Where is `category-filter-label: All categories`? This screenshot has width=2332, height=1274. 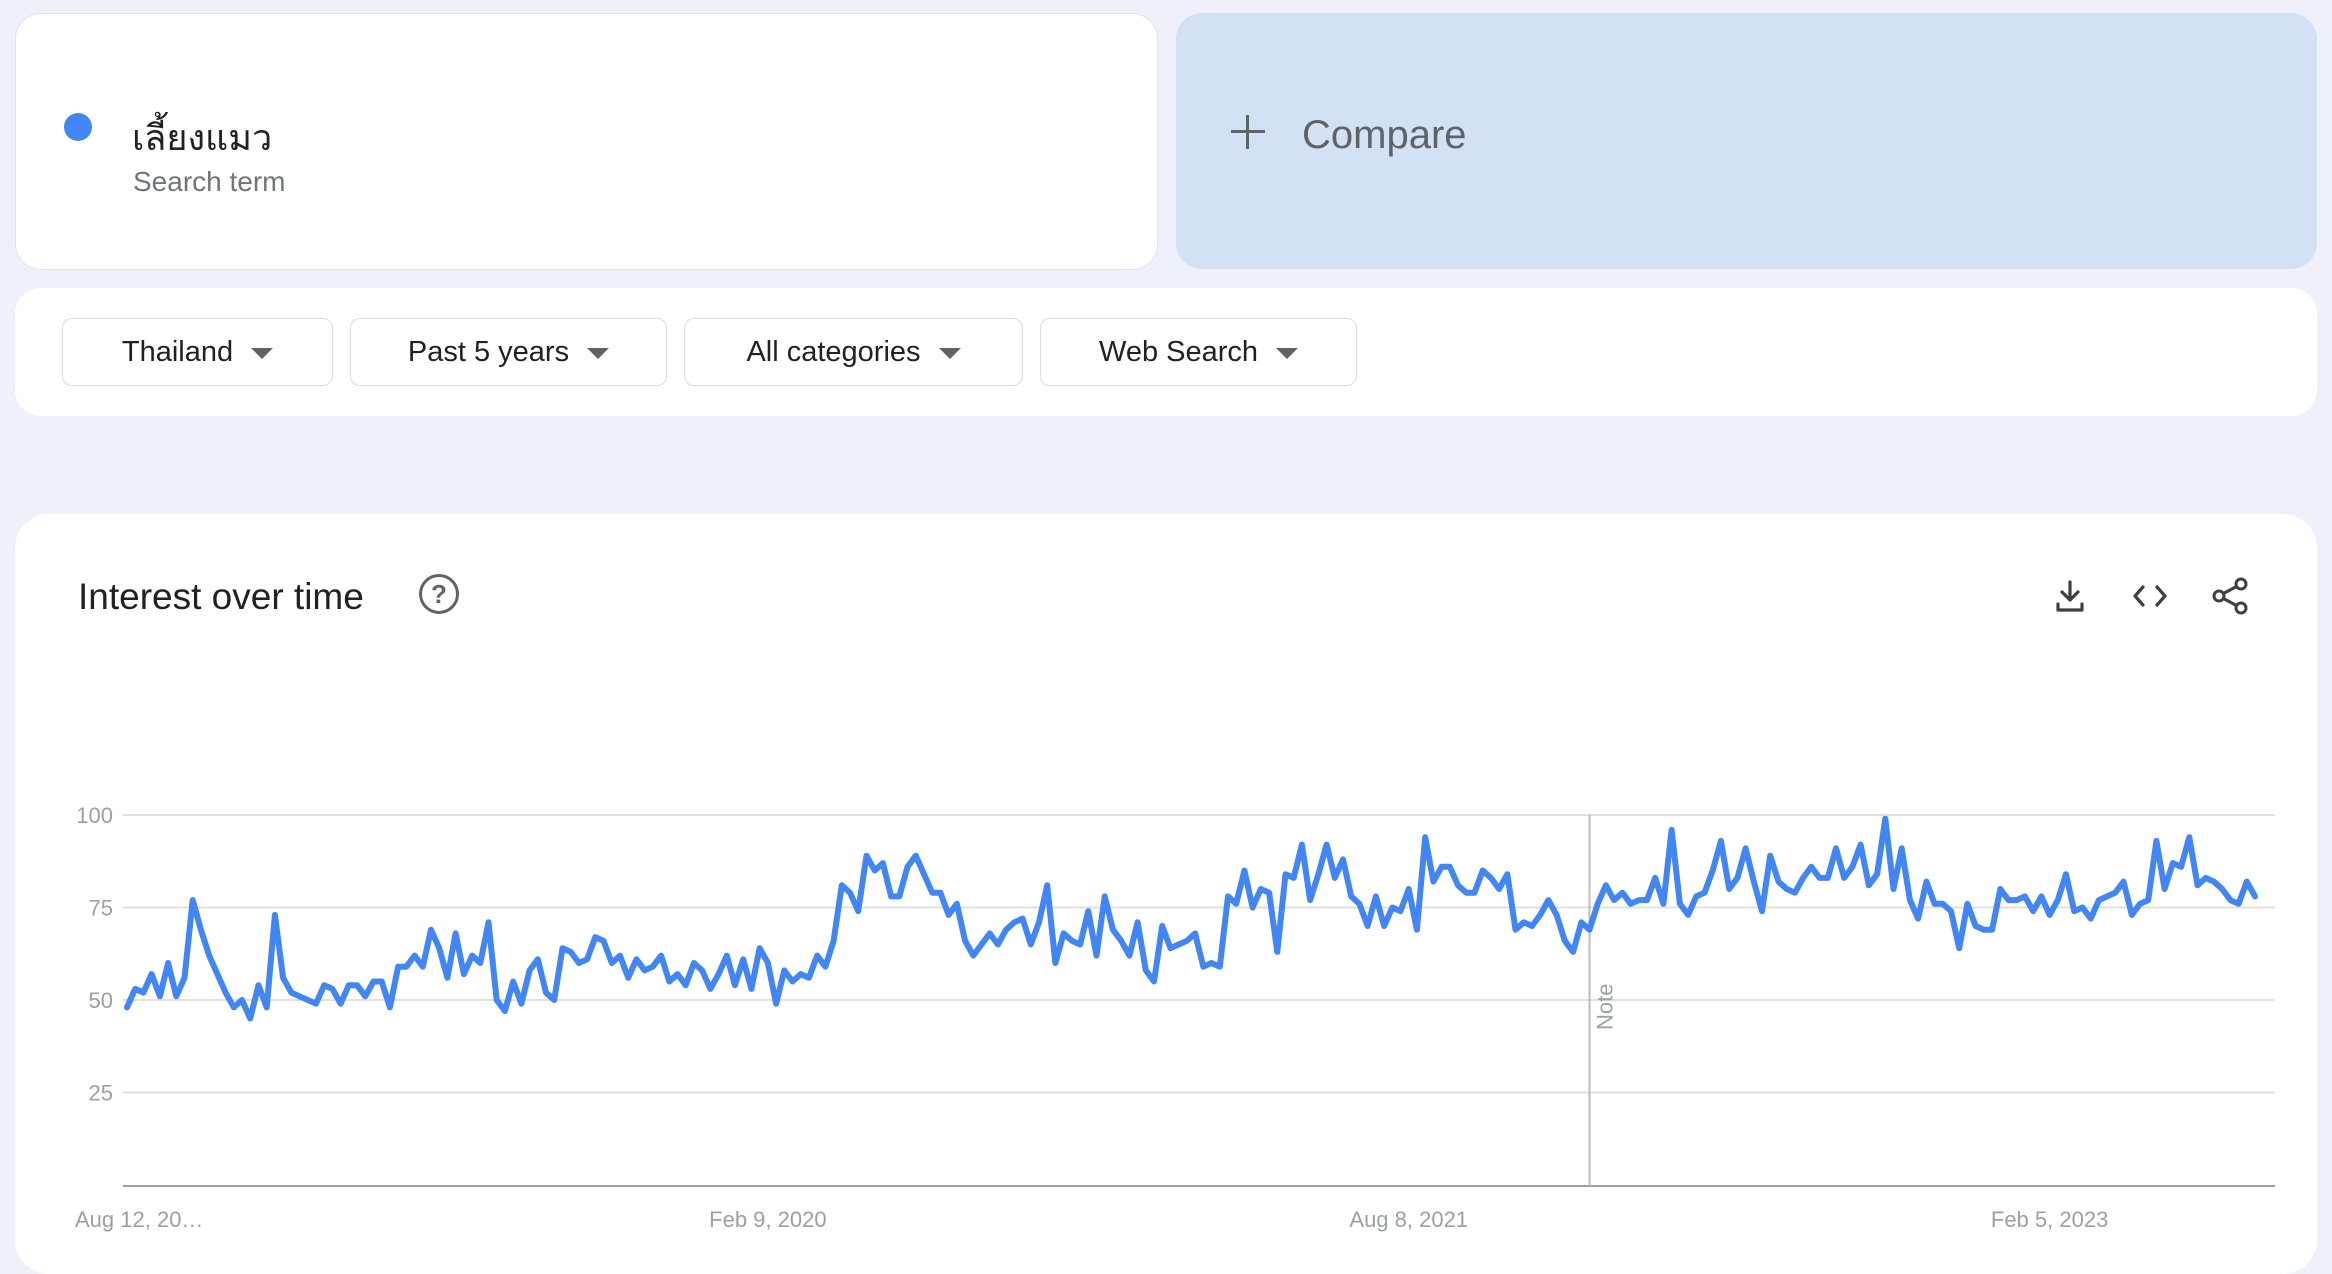
category-filter-label: All categories is located at coordinates (833, 351).